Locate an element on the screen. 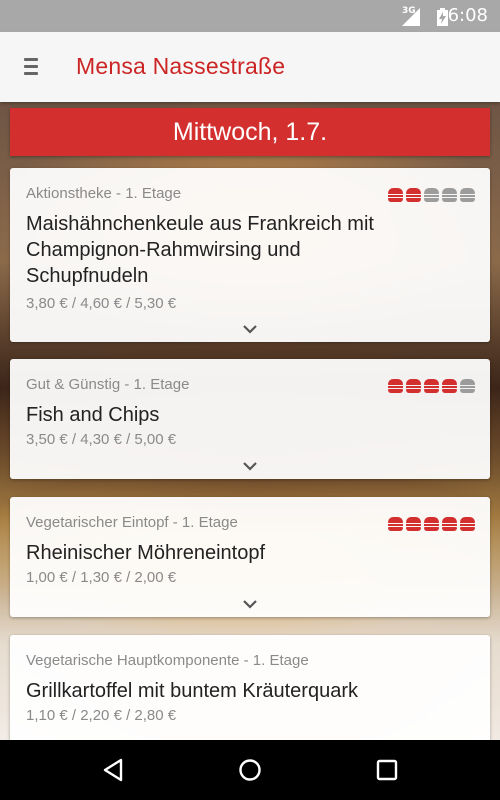 The height and width of the screenshot is (800, 500). status-bar: 3G 6:08 is located at coordinates (250, 16).